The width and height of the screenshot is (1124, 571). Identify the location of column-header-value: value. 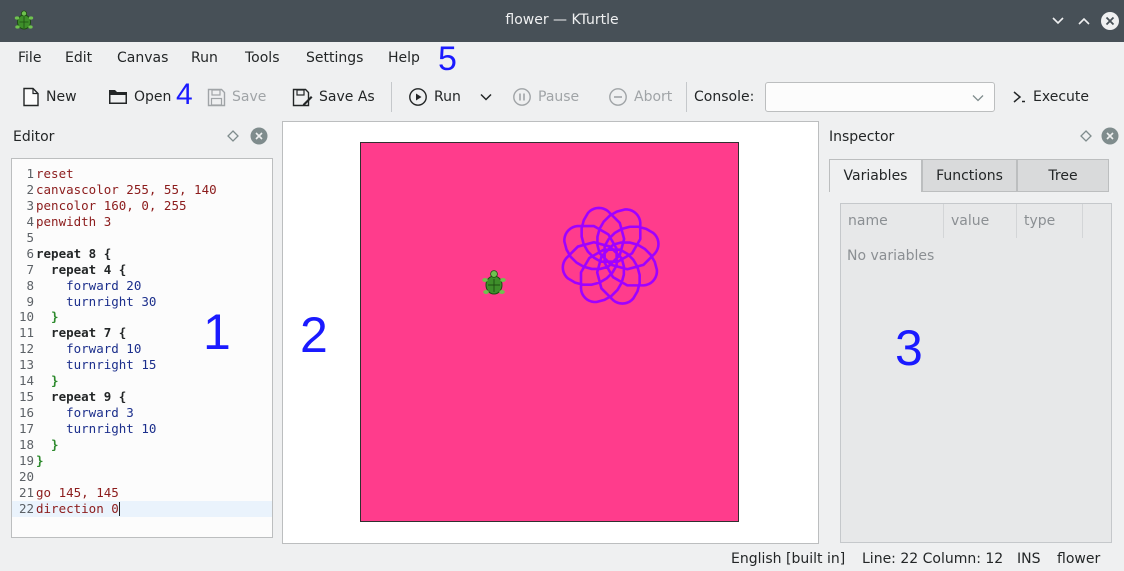
(980, 221).